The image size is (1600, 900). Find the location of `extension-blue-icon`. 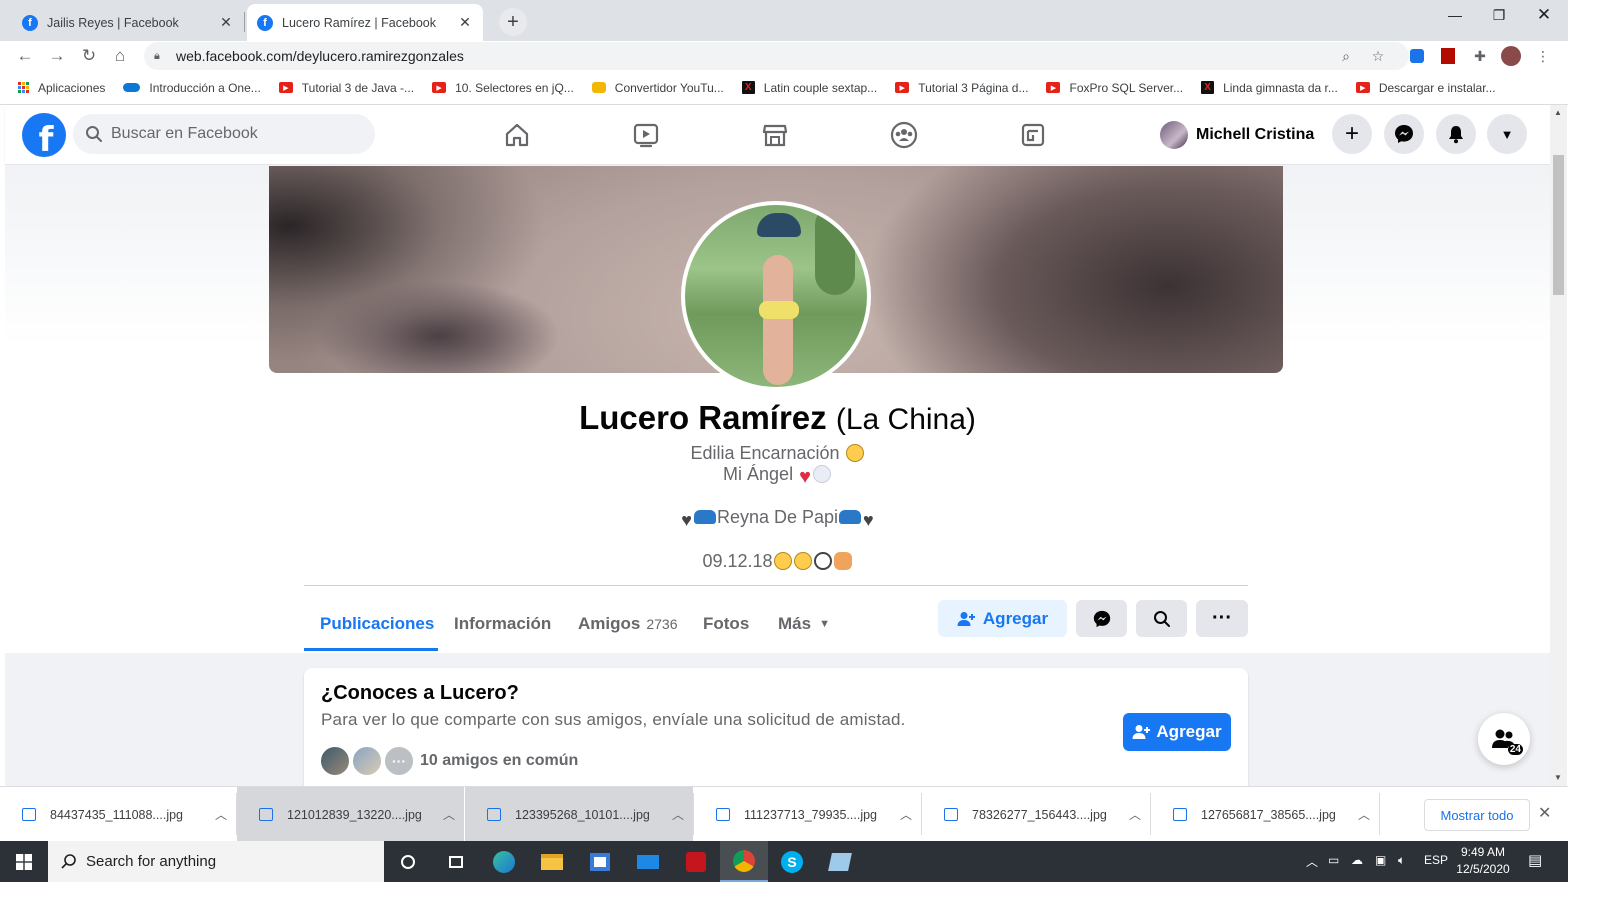

extension-blue-icon is located at coordinates (1417, 56).